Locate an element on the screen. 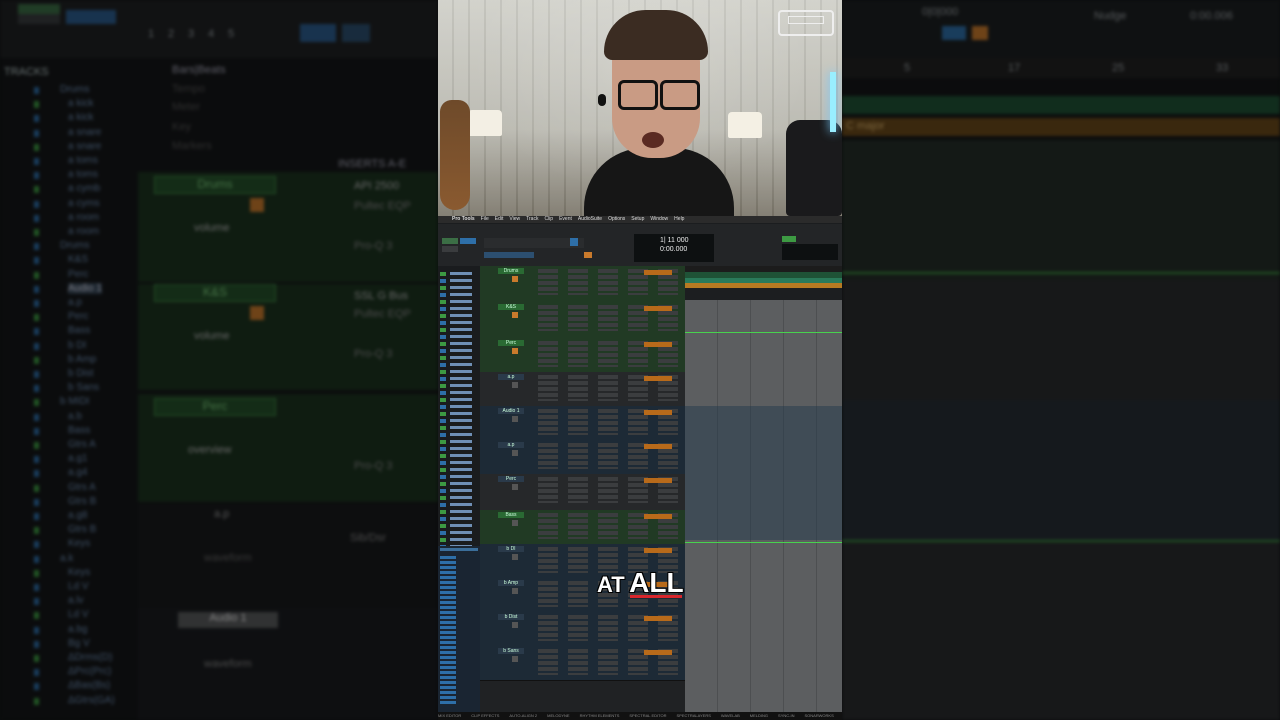 The image size is (1280, 720). menu-item: View is located at coordinates (514, 219).